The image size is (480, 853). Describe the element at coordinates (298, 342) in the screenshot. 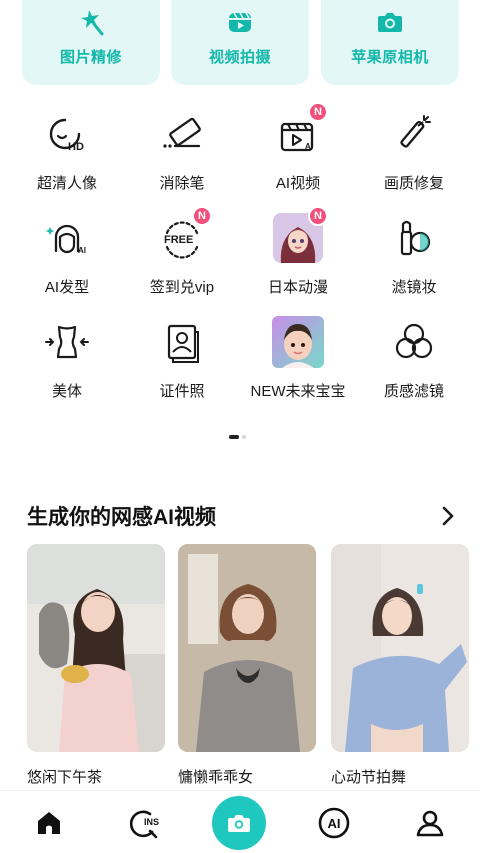

I see `future-baby-thumbnail` at that location.